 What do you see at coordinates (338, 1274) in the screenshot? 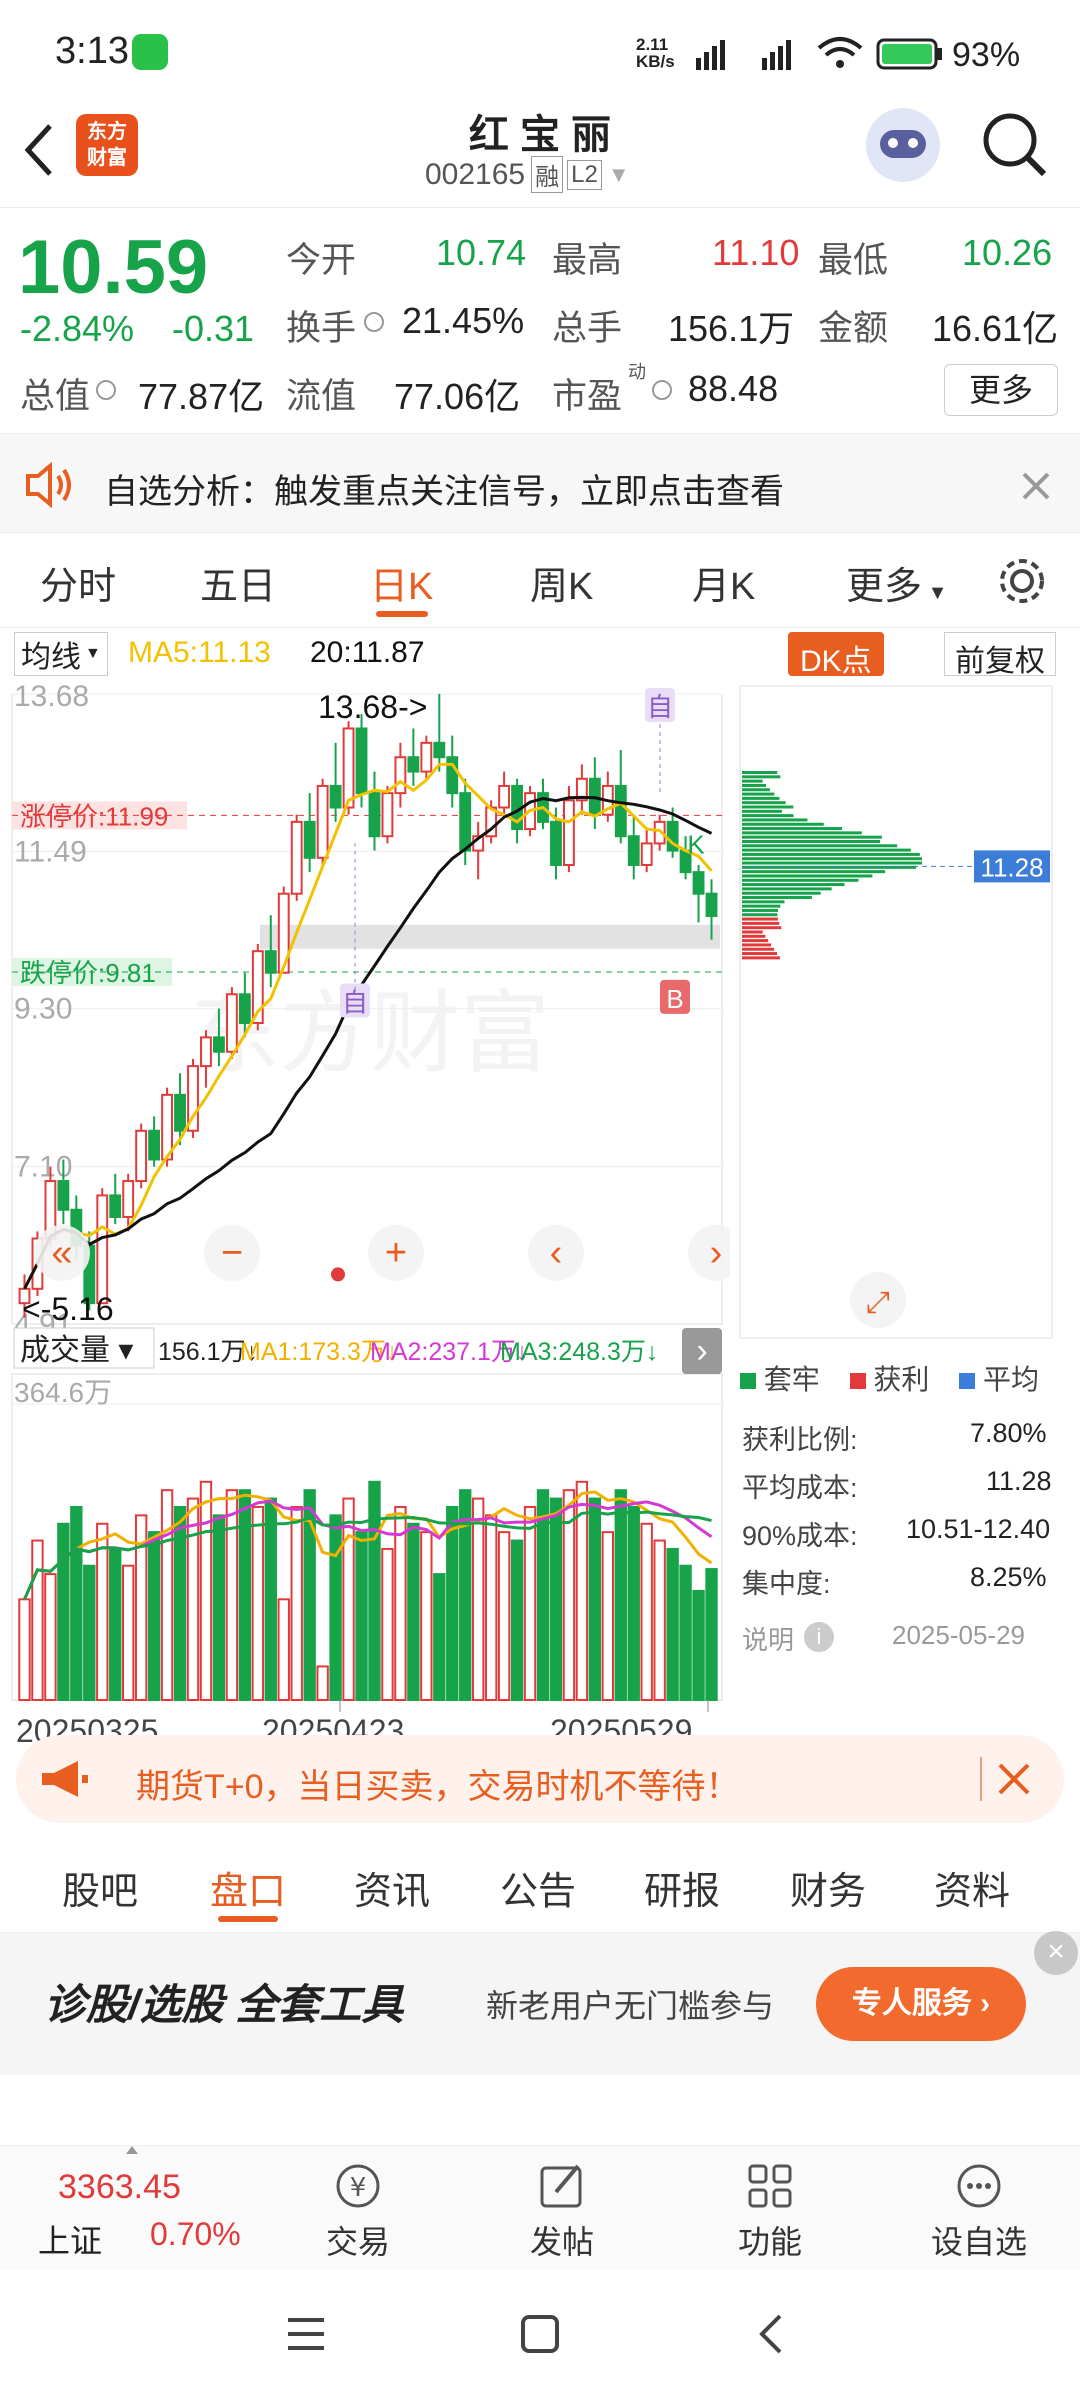
I see `current-dot` at bounding box center [338, 1274].